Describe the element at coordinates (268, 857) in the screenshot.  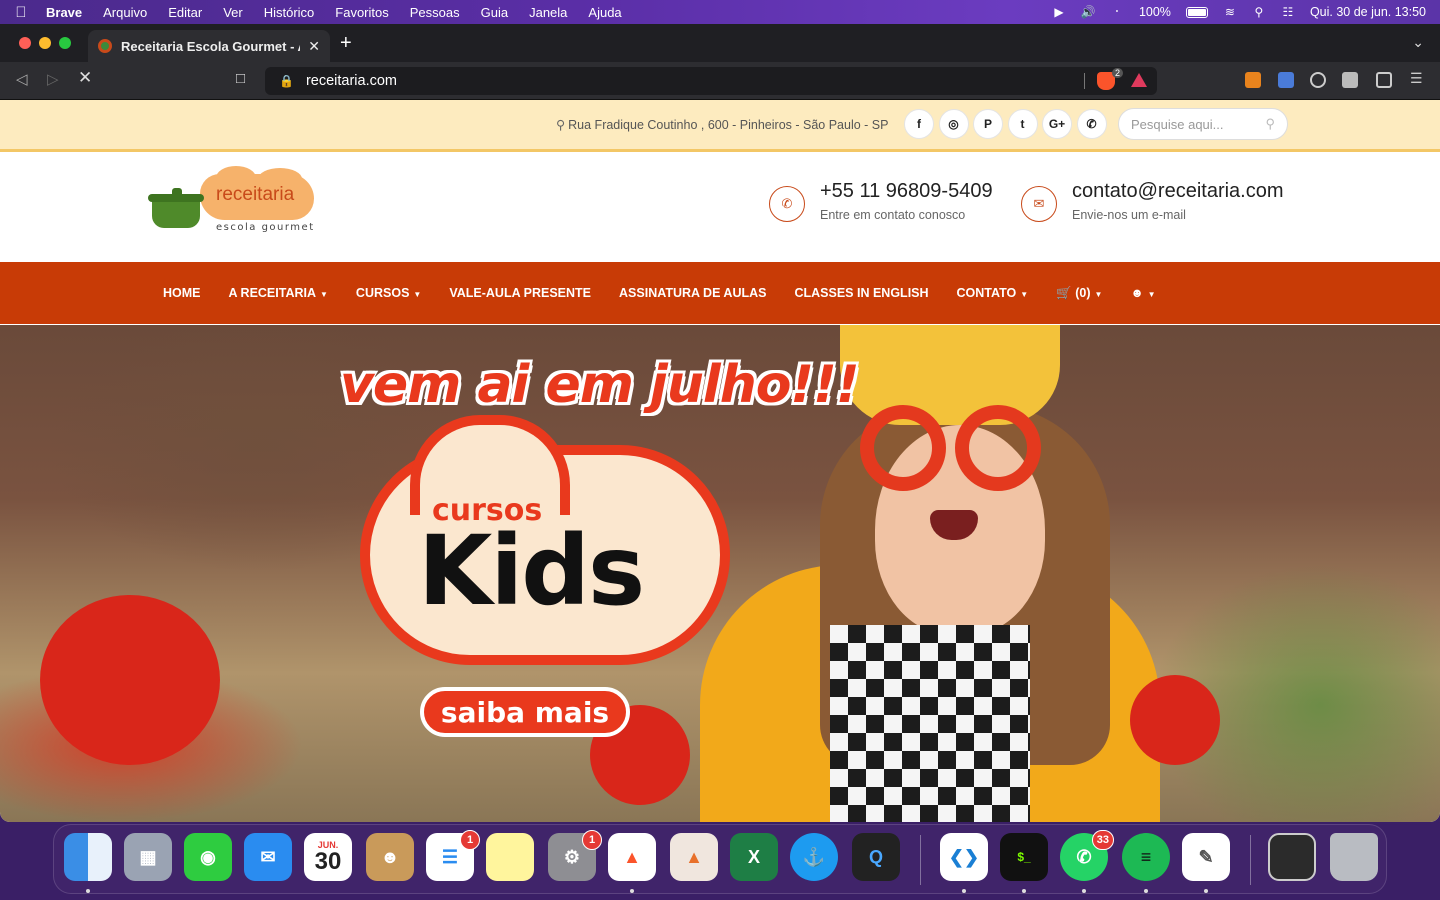
I see `mail-icon: ✉` at that location.